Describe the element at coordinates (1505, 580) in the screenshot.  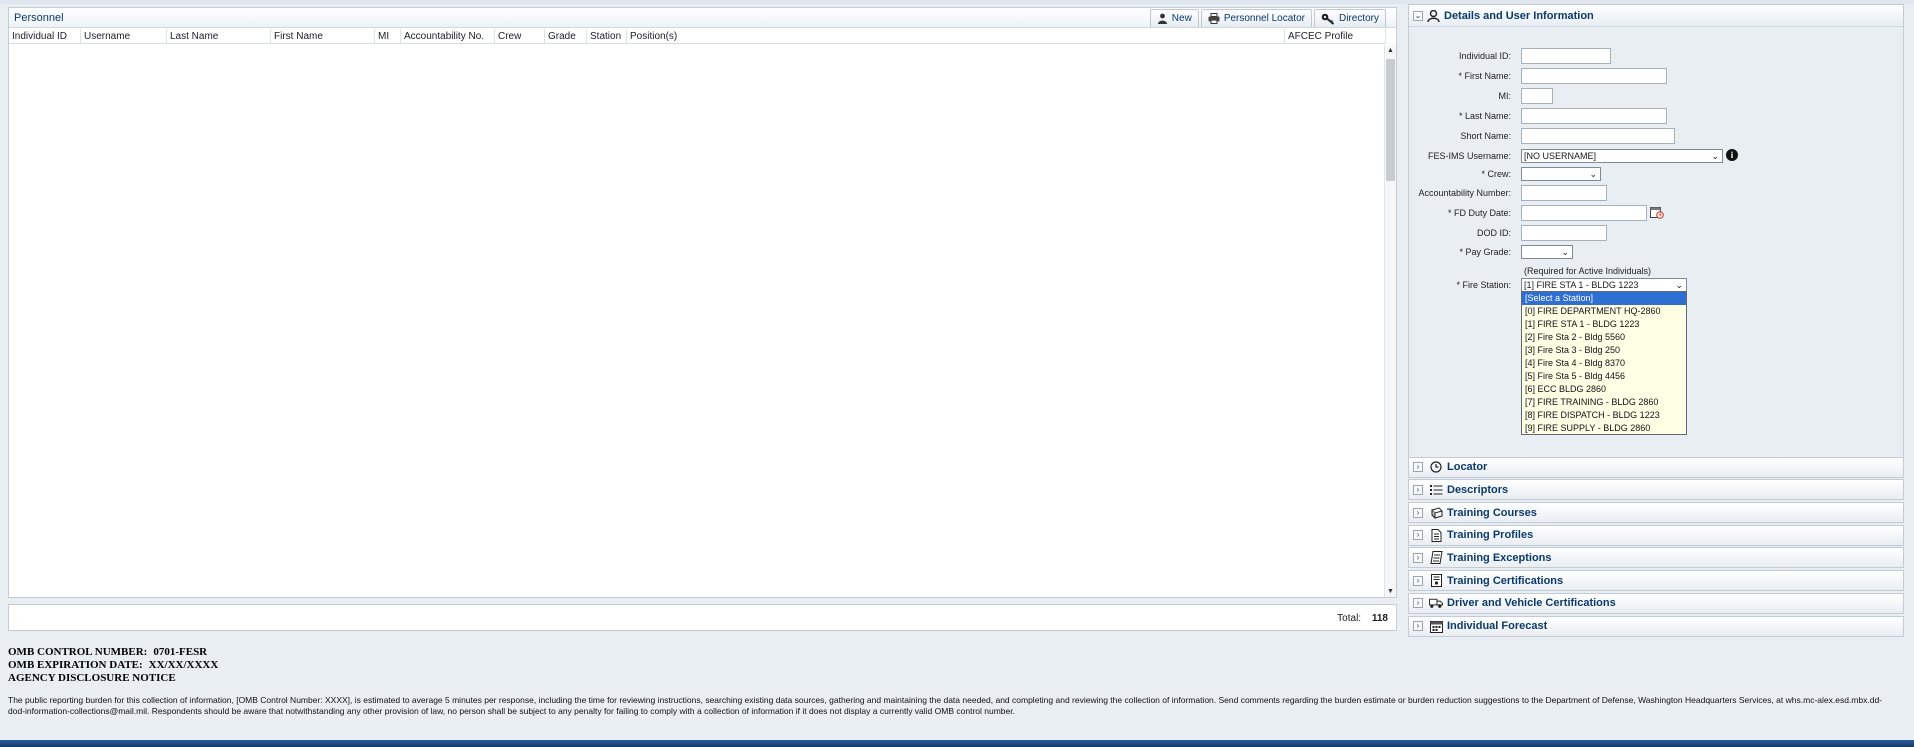
I see `accordion-label: Training Certifications` at that location.